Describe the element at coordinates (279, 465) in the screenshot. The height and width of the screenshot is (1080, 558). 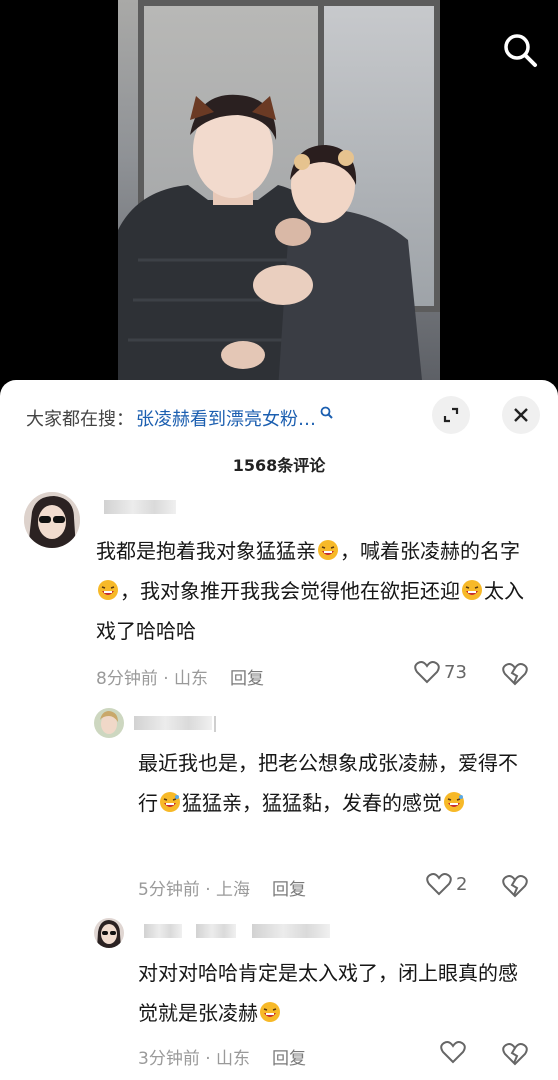
I see `comment-count: 1568条评论` at that location.